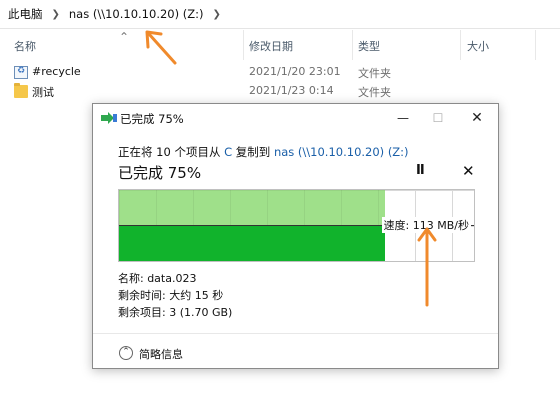  Describe the element at coordinates (21, 90) in the screenshot. I see `folder-icon` at that location.